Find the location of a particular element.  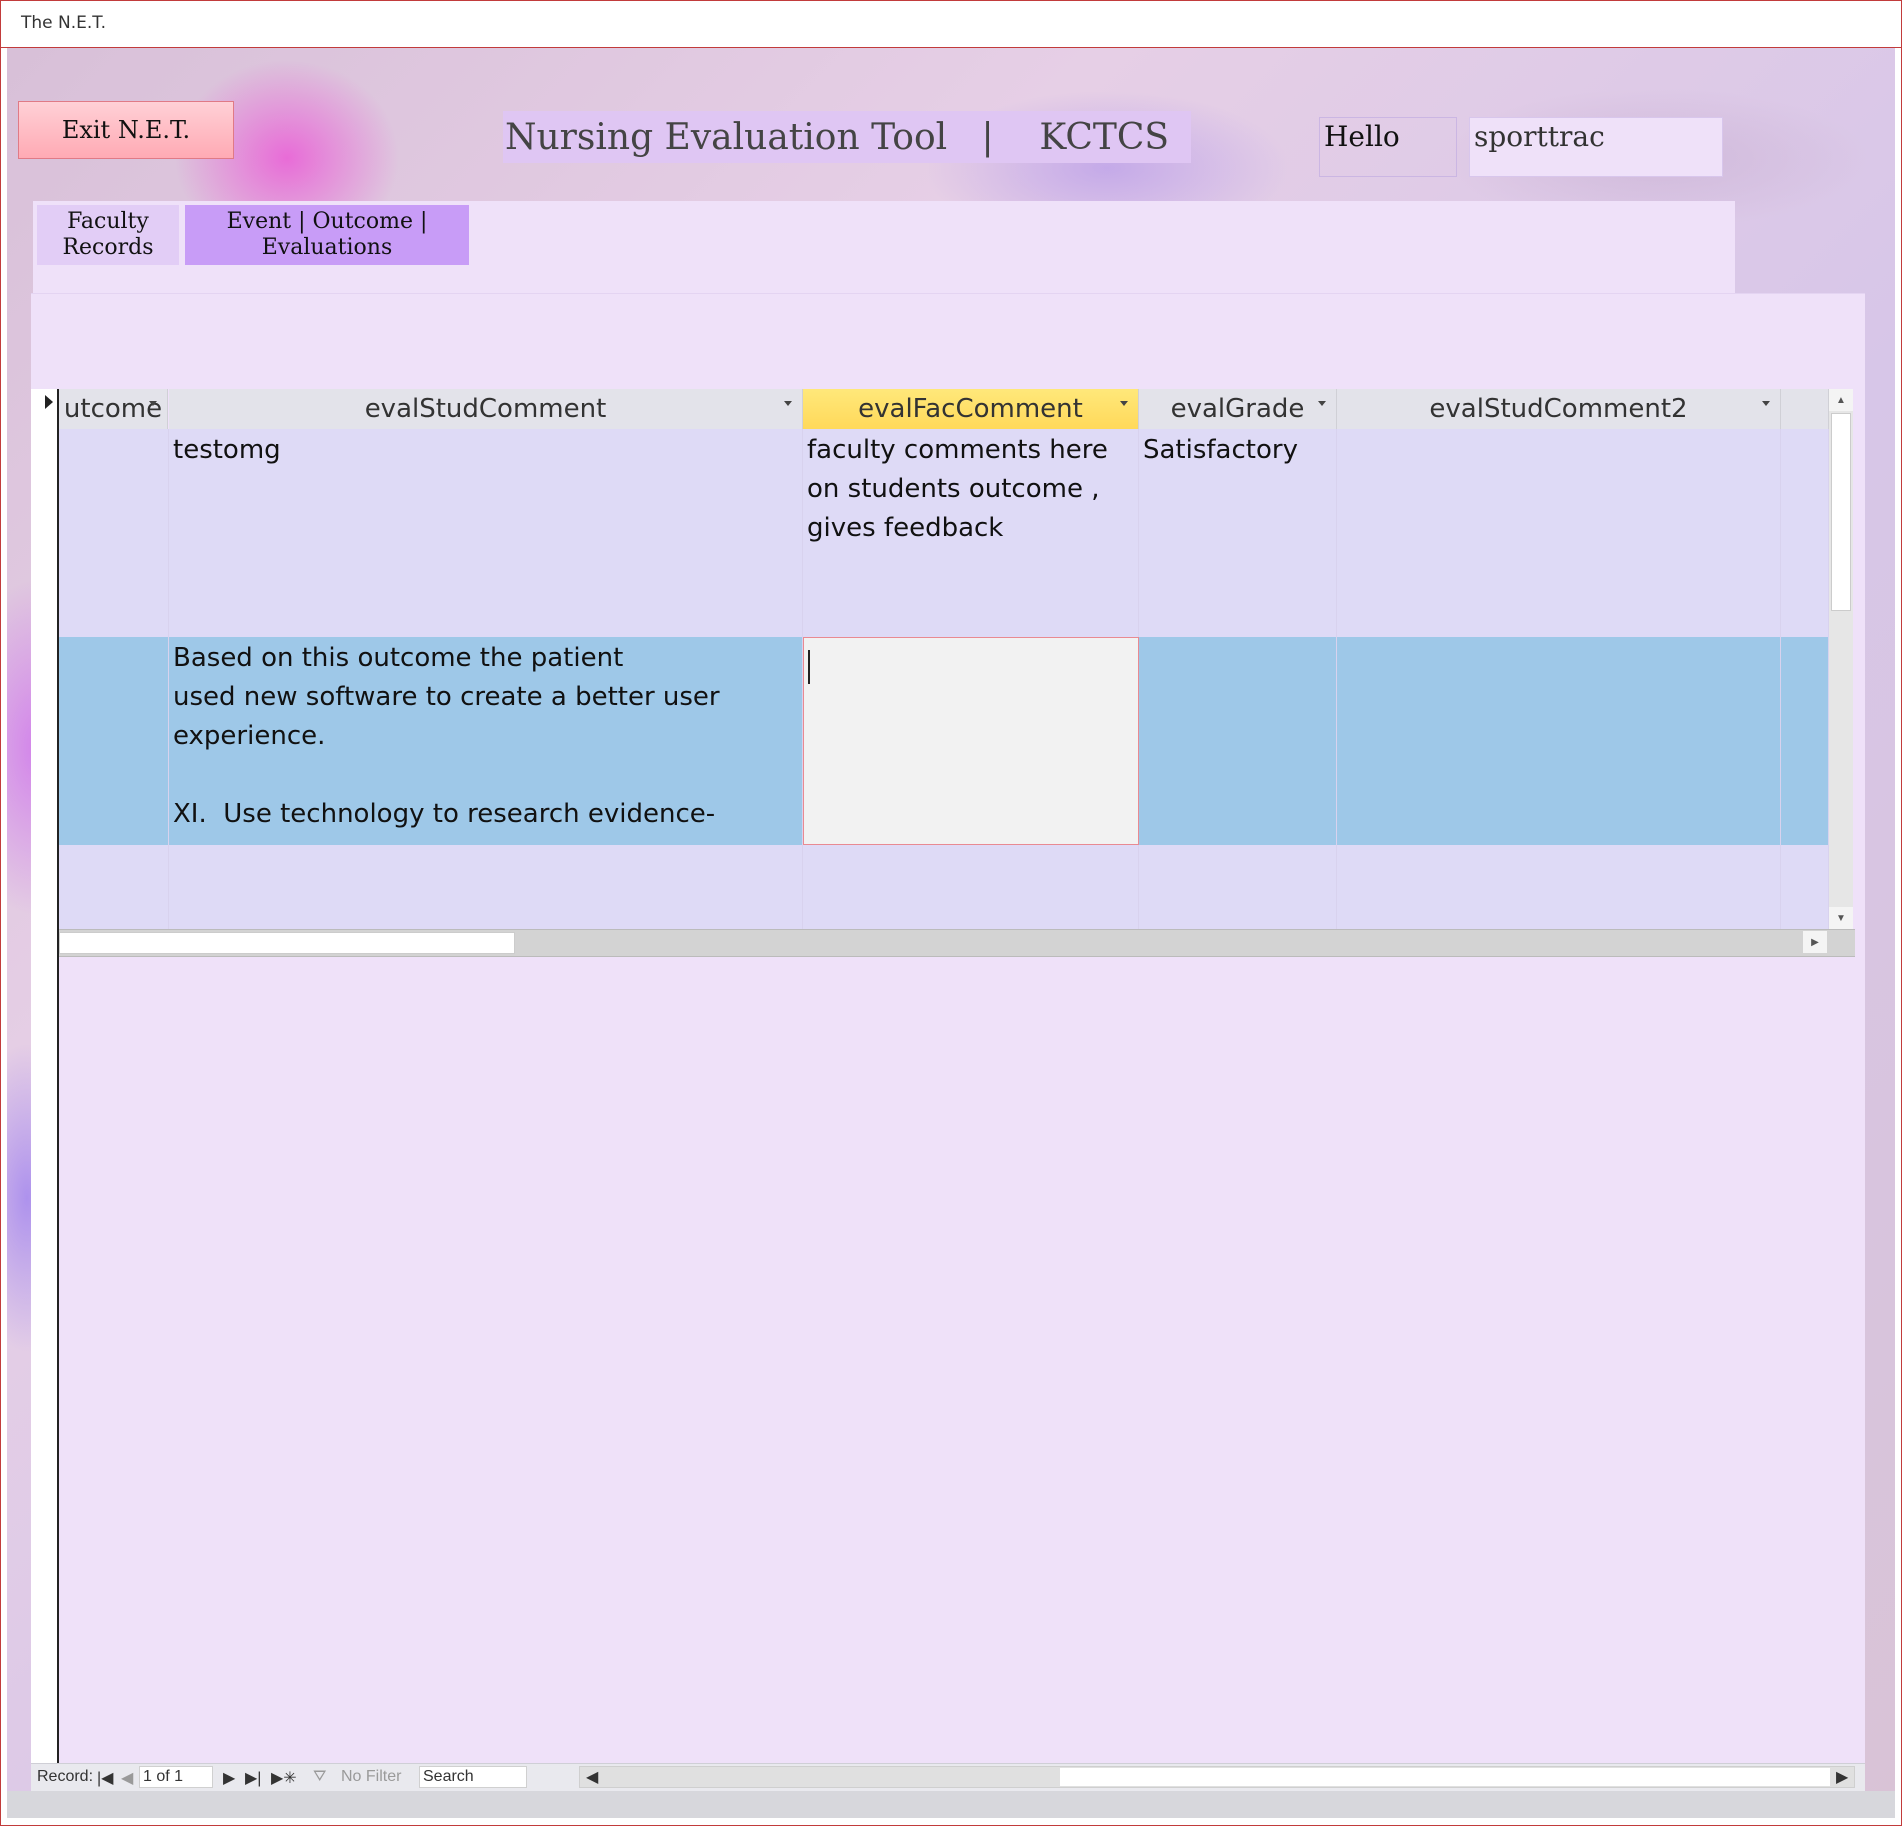

tab-faculty-records: Faculty Records is located at coordinates (108, 235).